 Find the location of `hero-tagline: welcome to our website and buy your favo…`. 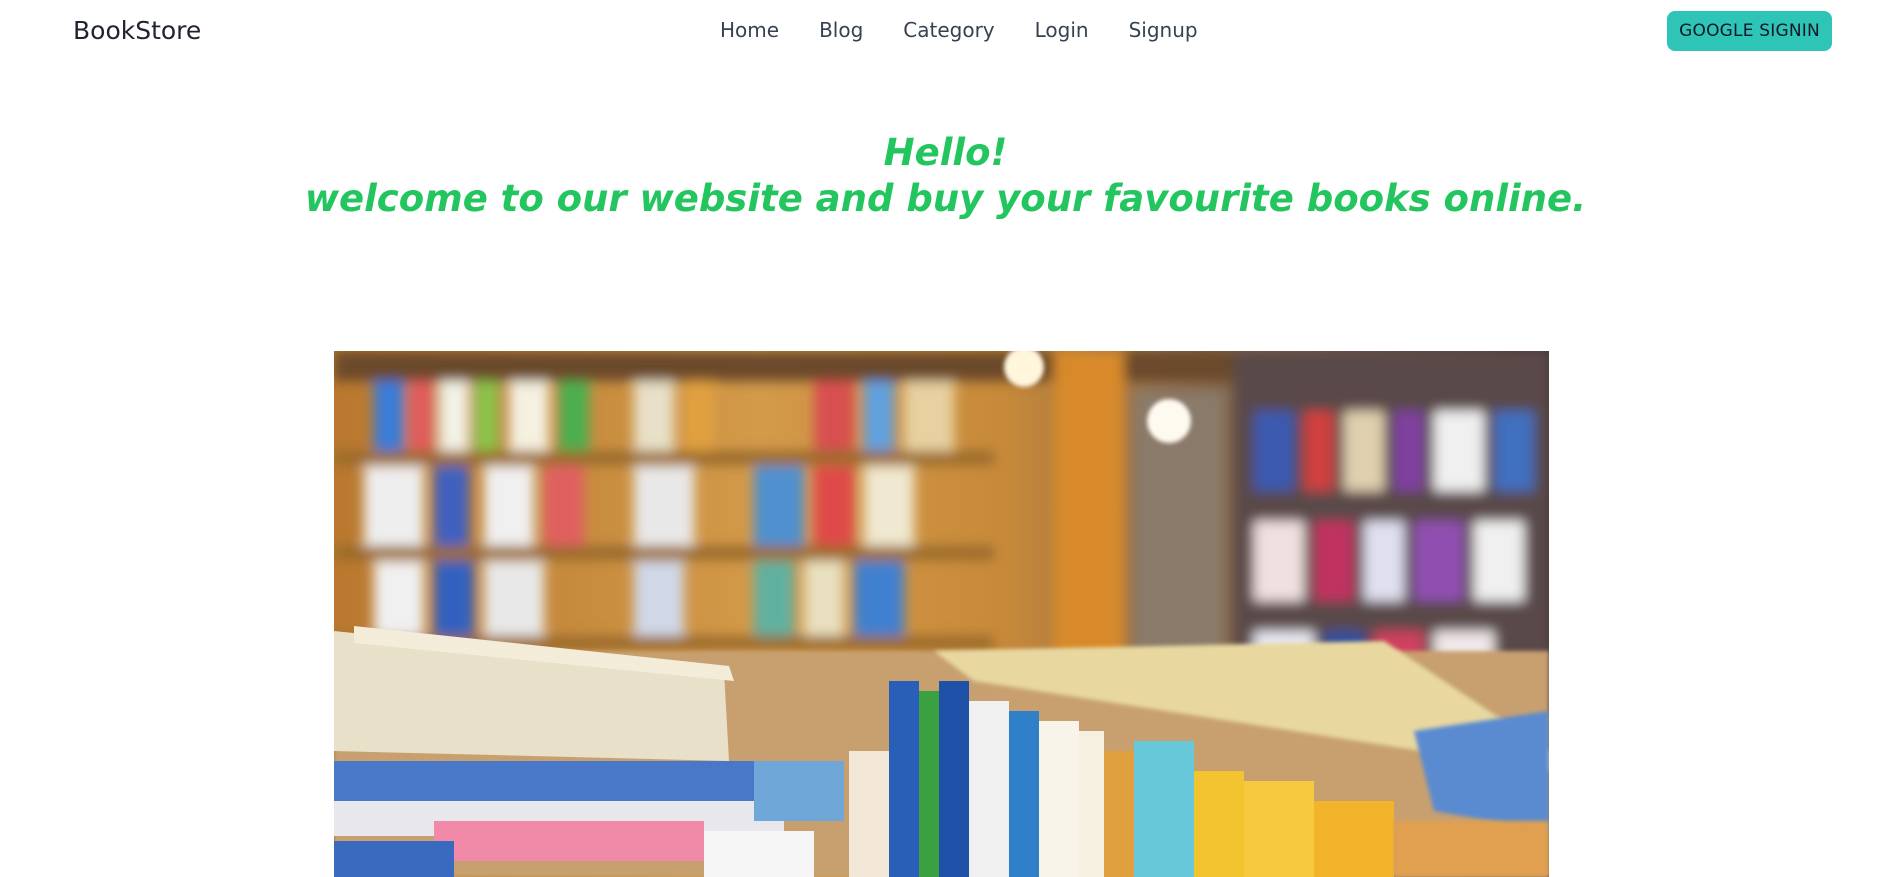

hero-tagline: welcome to our website and buy your favo… is located at coordinates (945, 198).